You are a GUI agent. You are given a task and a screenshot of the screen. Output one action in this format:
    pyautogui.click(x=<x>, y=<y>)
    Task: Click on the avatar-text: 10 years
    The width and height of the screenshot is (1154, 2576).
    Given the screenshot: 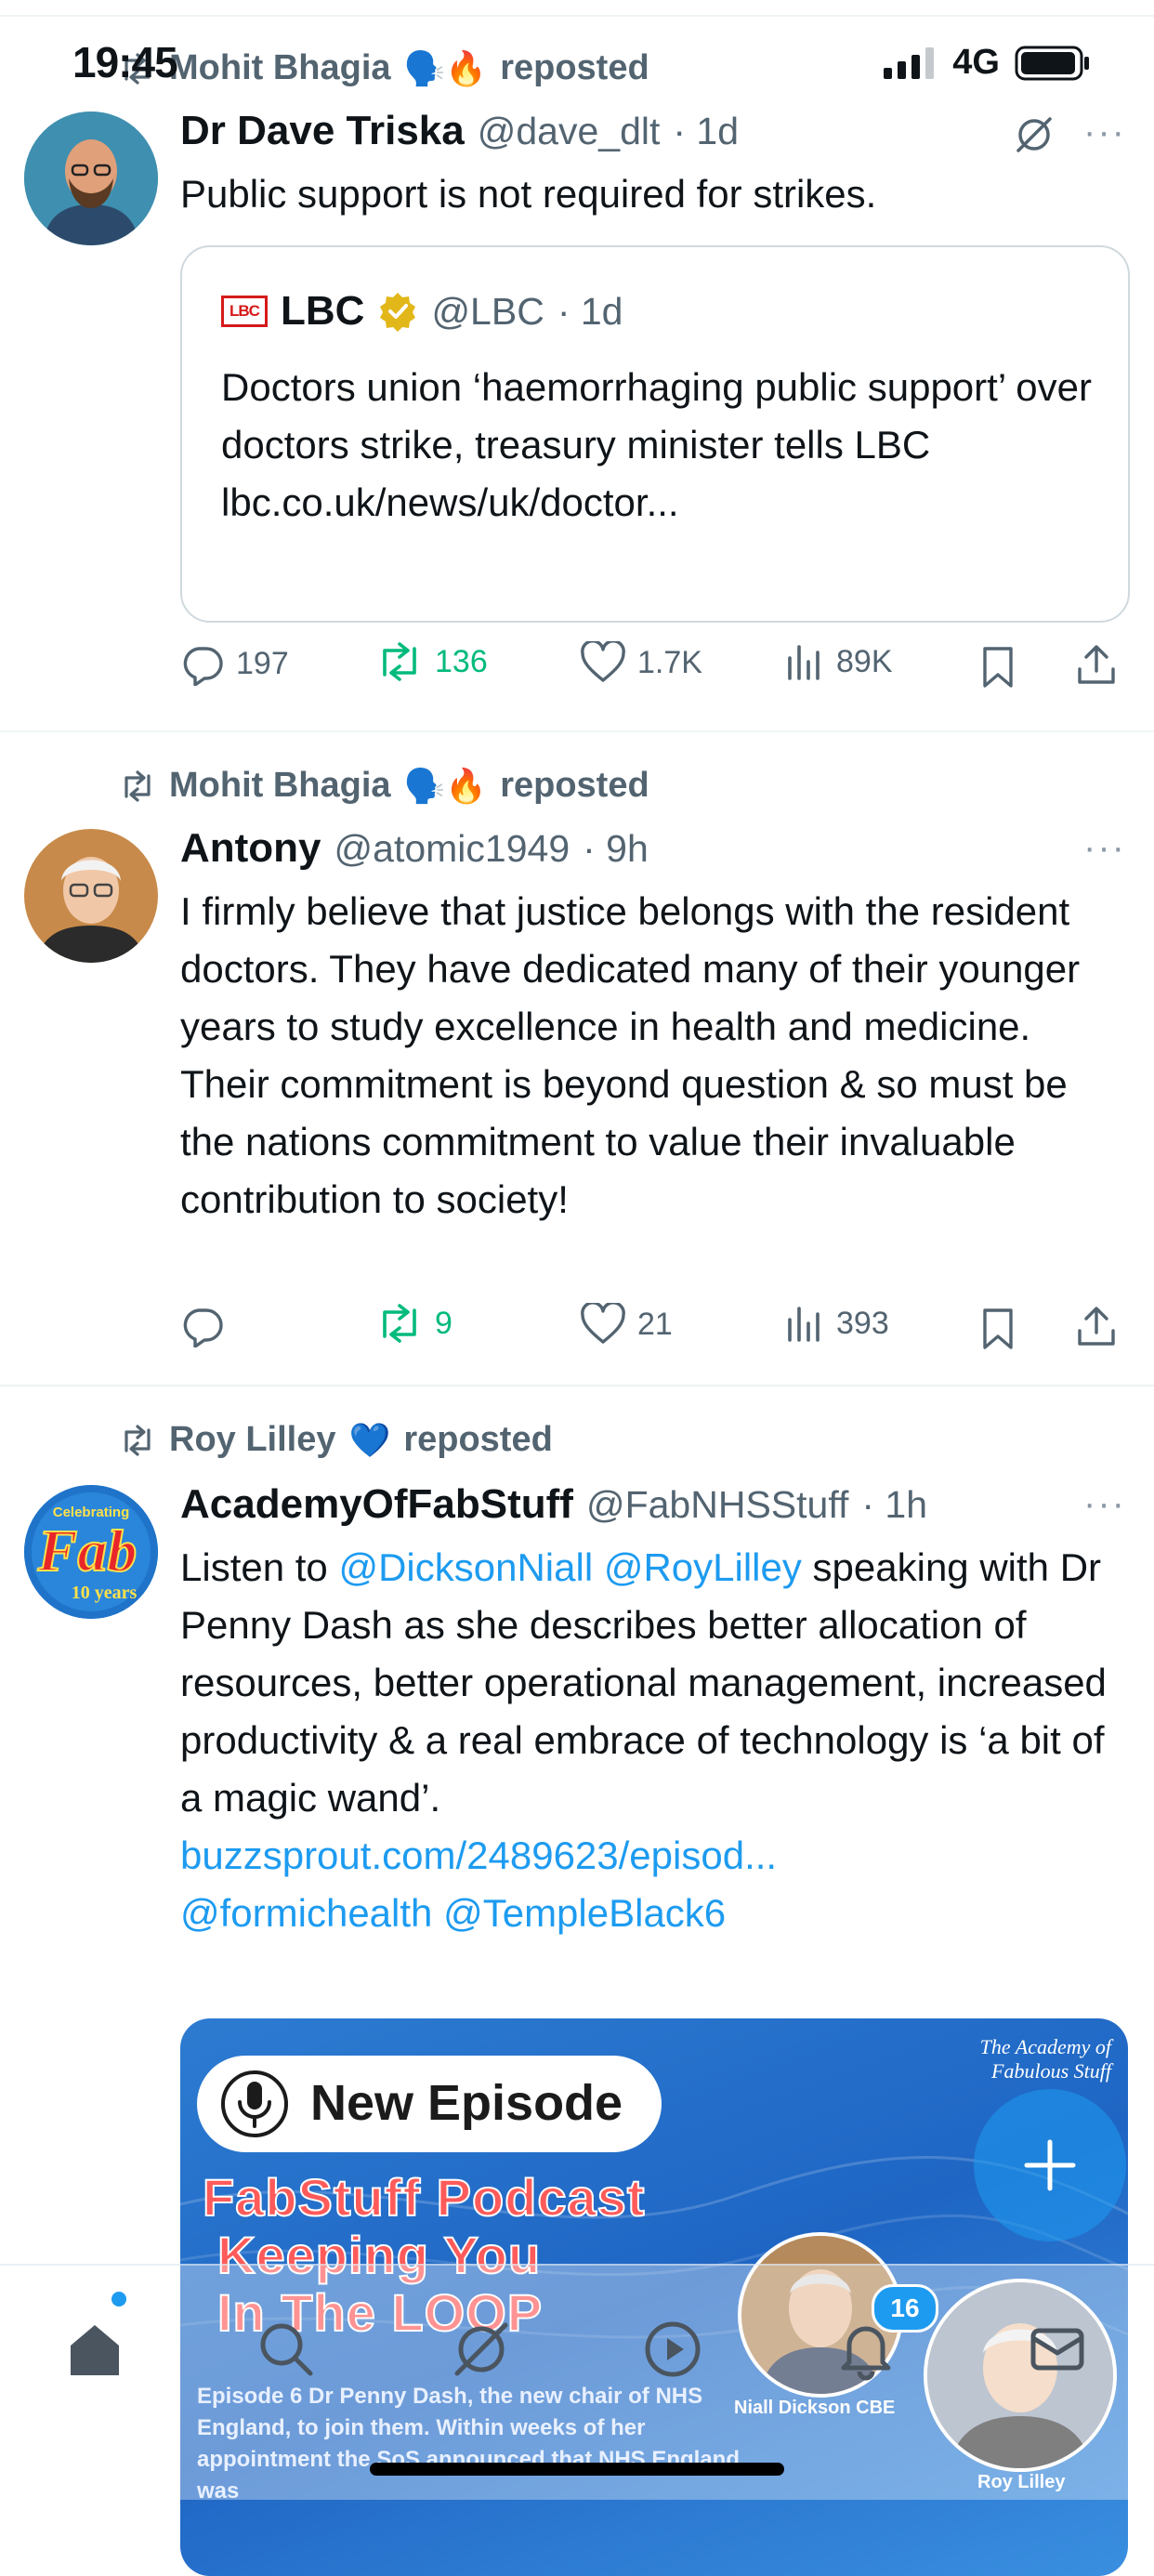 What is the action you would take?
    pyautogui.click(x=105, y=1593)
    